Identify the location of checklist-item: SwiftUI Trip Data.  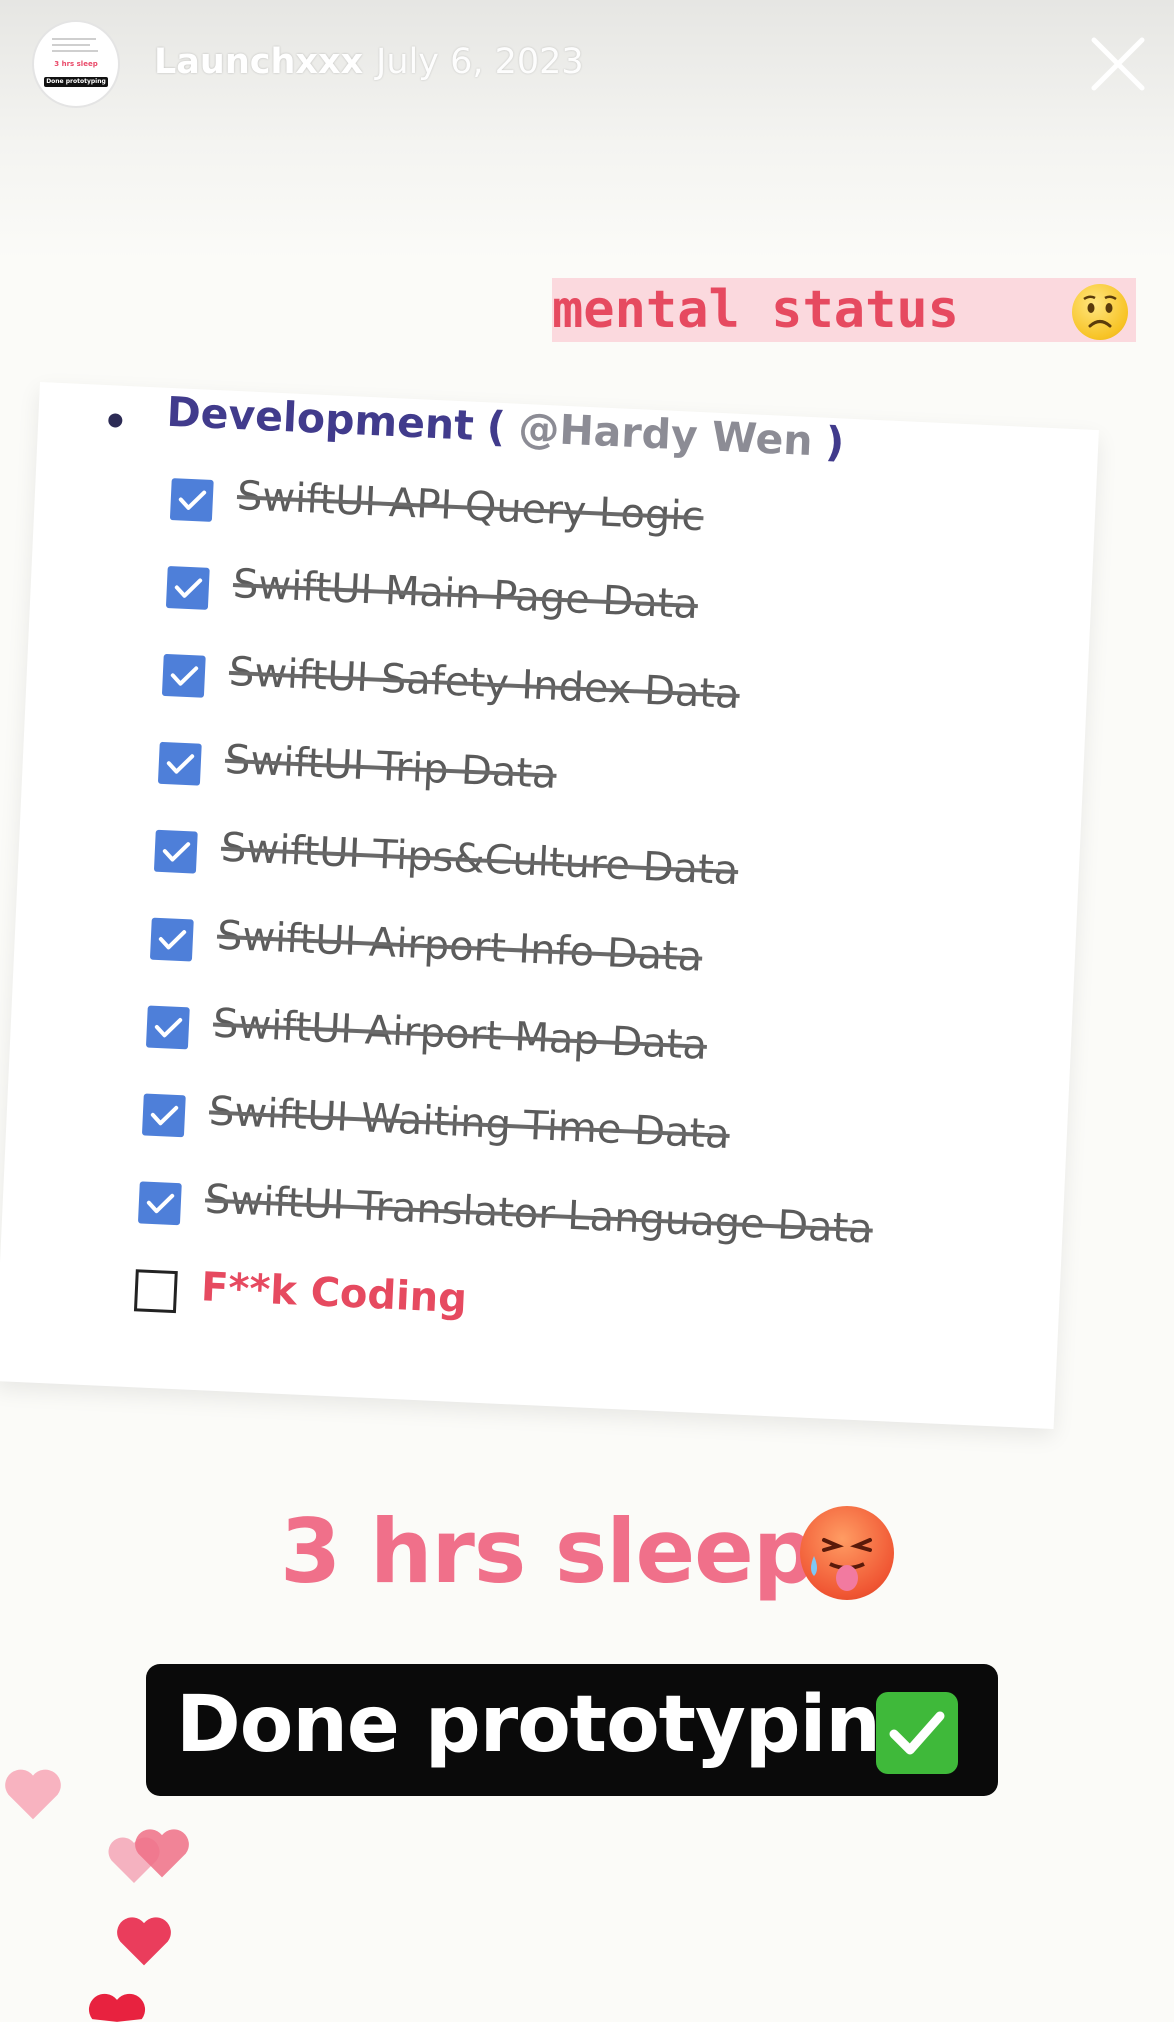
(357, 767).